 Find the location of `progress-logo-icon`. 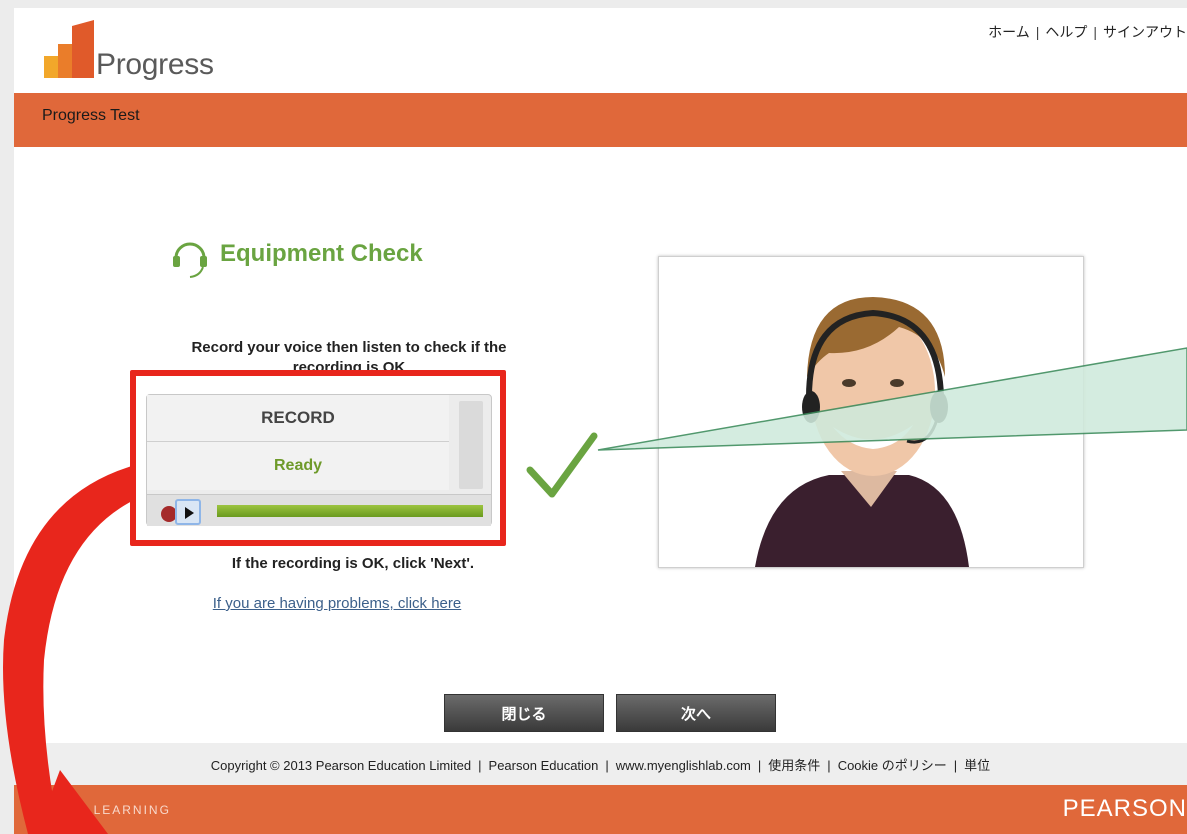

progress-logo-icon is located at coordinates (69, 49).